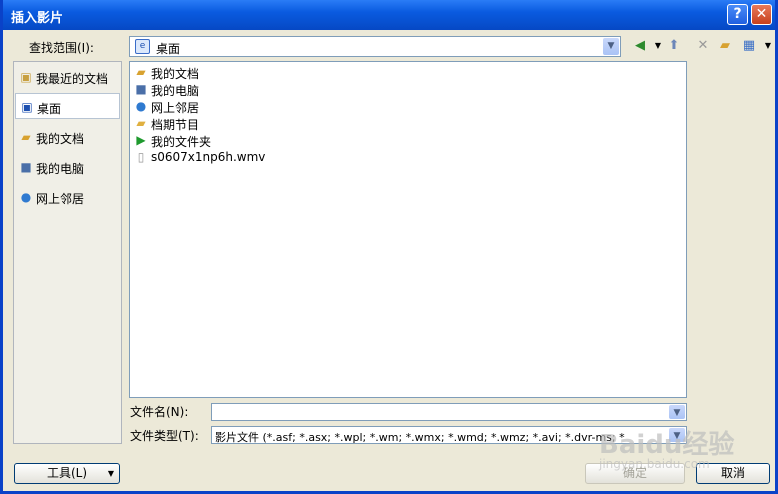 This screenshot has height=494, width=778. I want to click on close-button: ✕, so click(761, 14).